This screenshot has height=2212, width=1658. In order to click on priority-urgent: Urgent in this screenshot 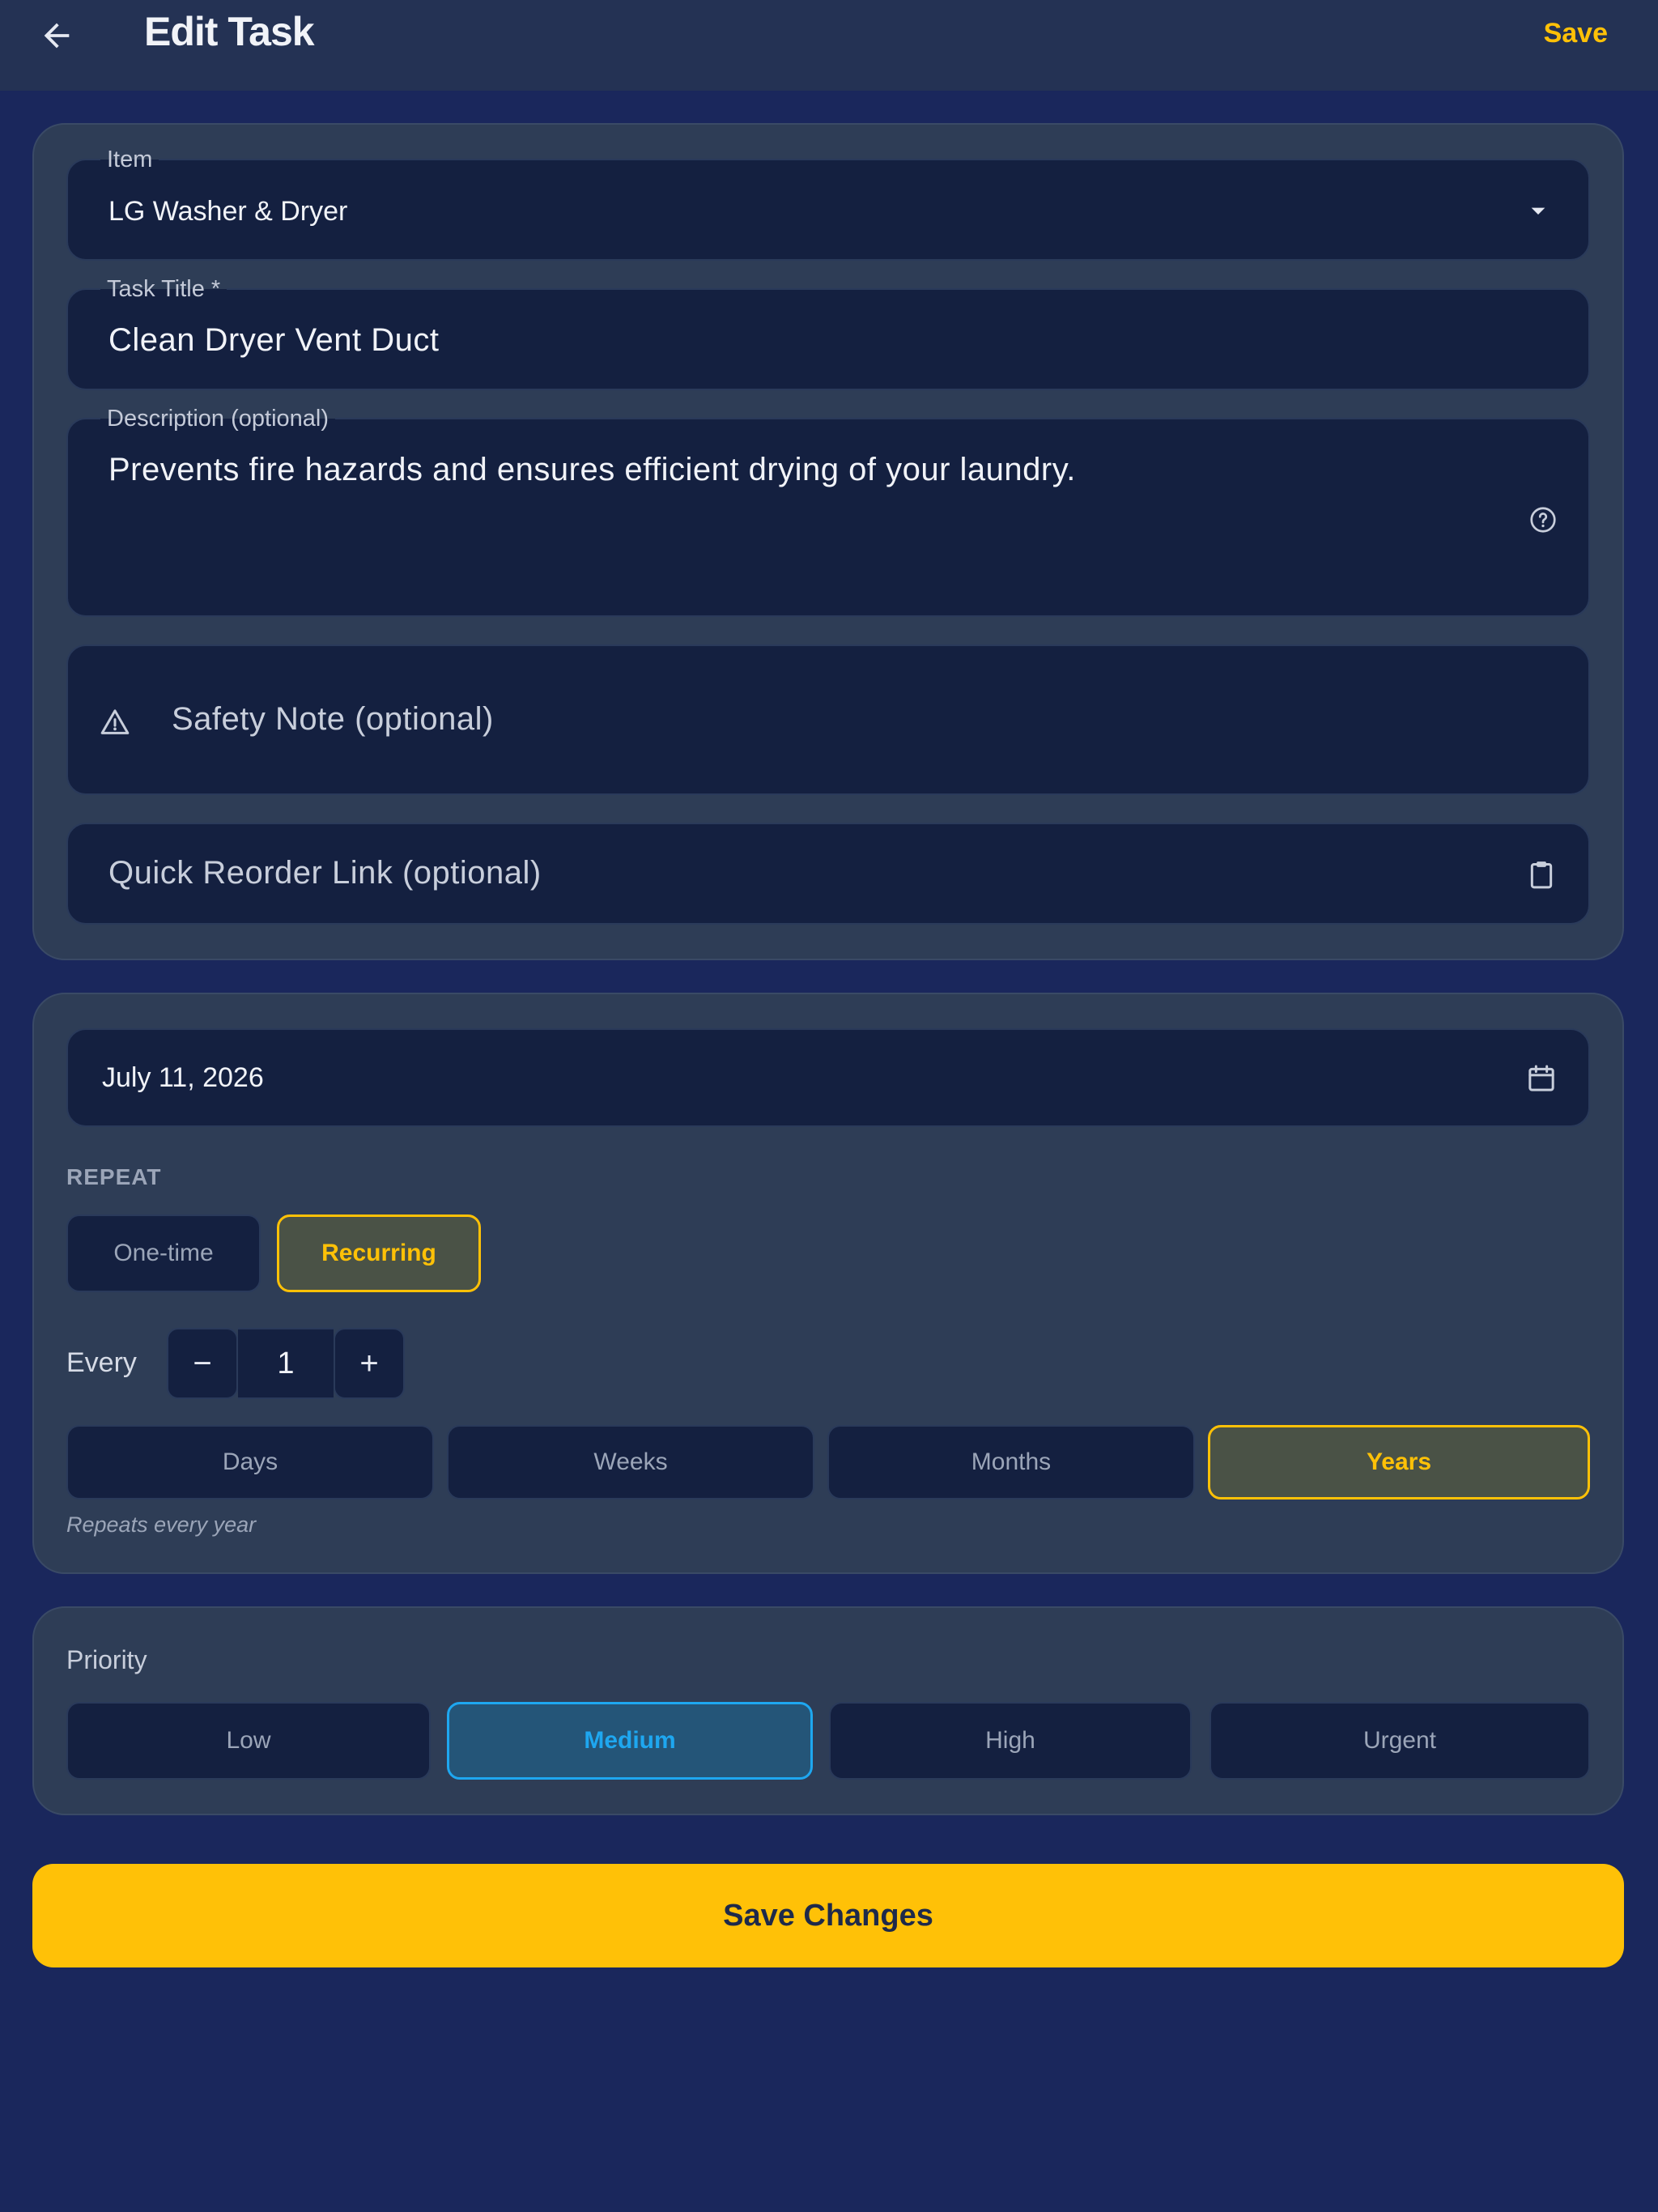, I will do `click(1399, 1741)`.